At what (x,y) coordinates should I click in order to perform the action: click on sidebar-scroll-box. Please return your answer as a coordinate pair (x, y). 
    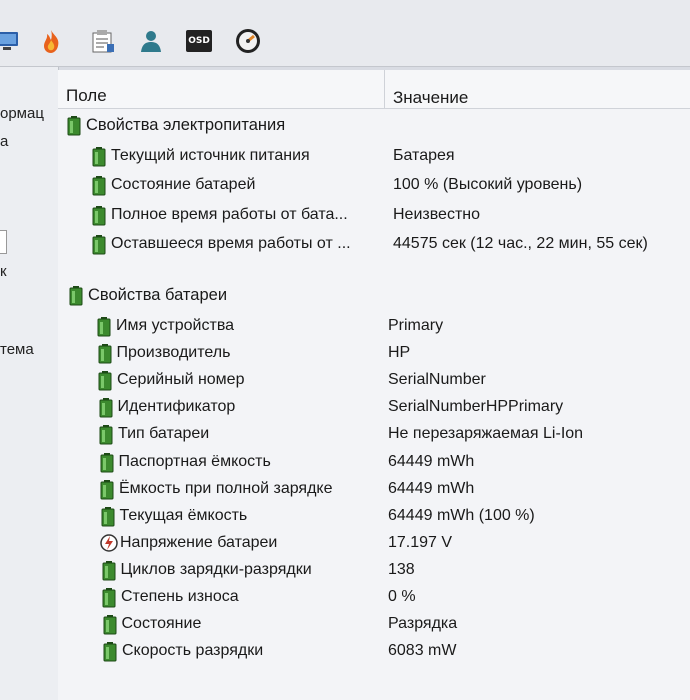
    Looking at the image, I should click on (3, 242).